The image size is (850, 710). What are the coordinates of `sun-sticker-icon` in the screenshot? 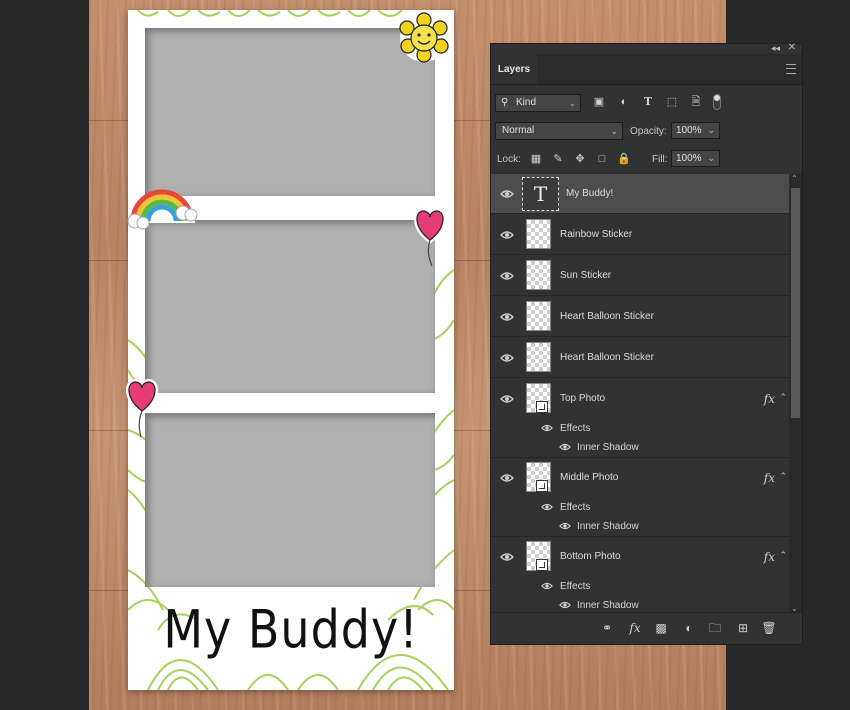 It's located at (424, 38).